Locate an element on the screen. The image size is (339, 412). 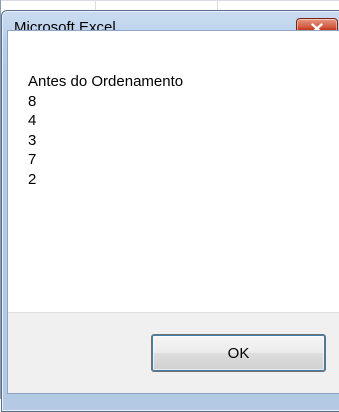
message-line: 3 is located at coordinates (32, 140).